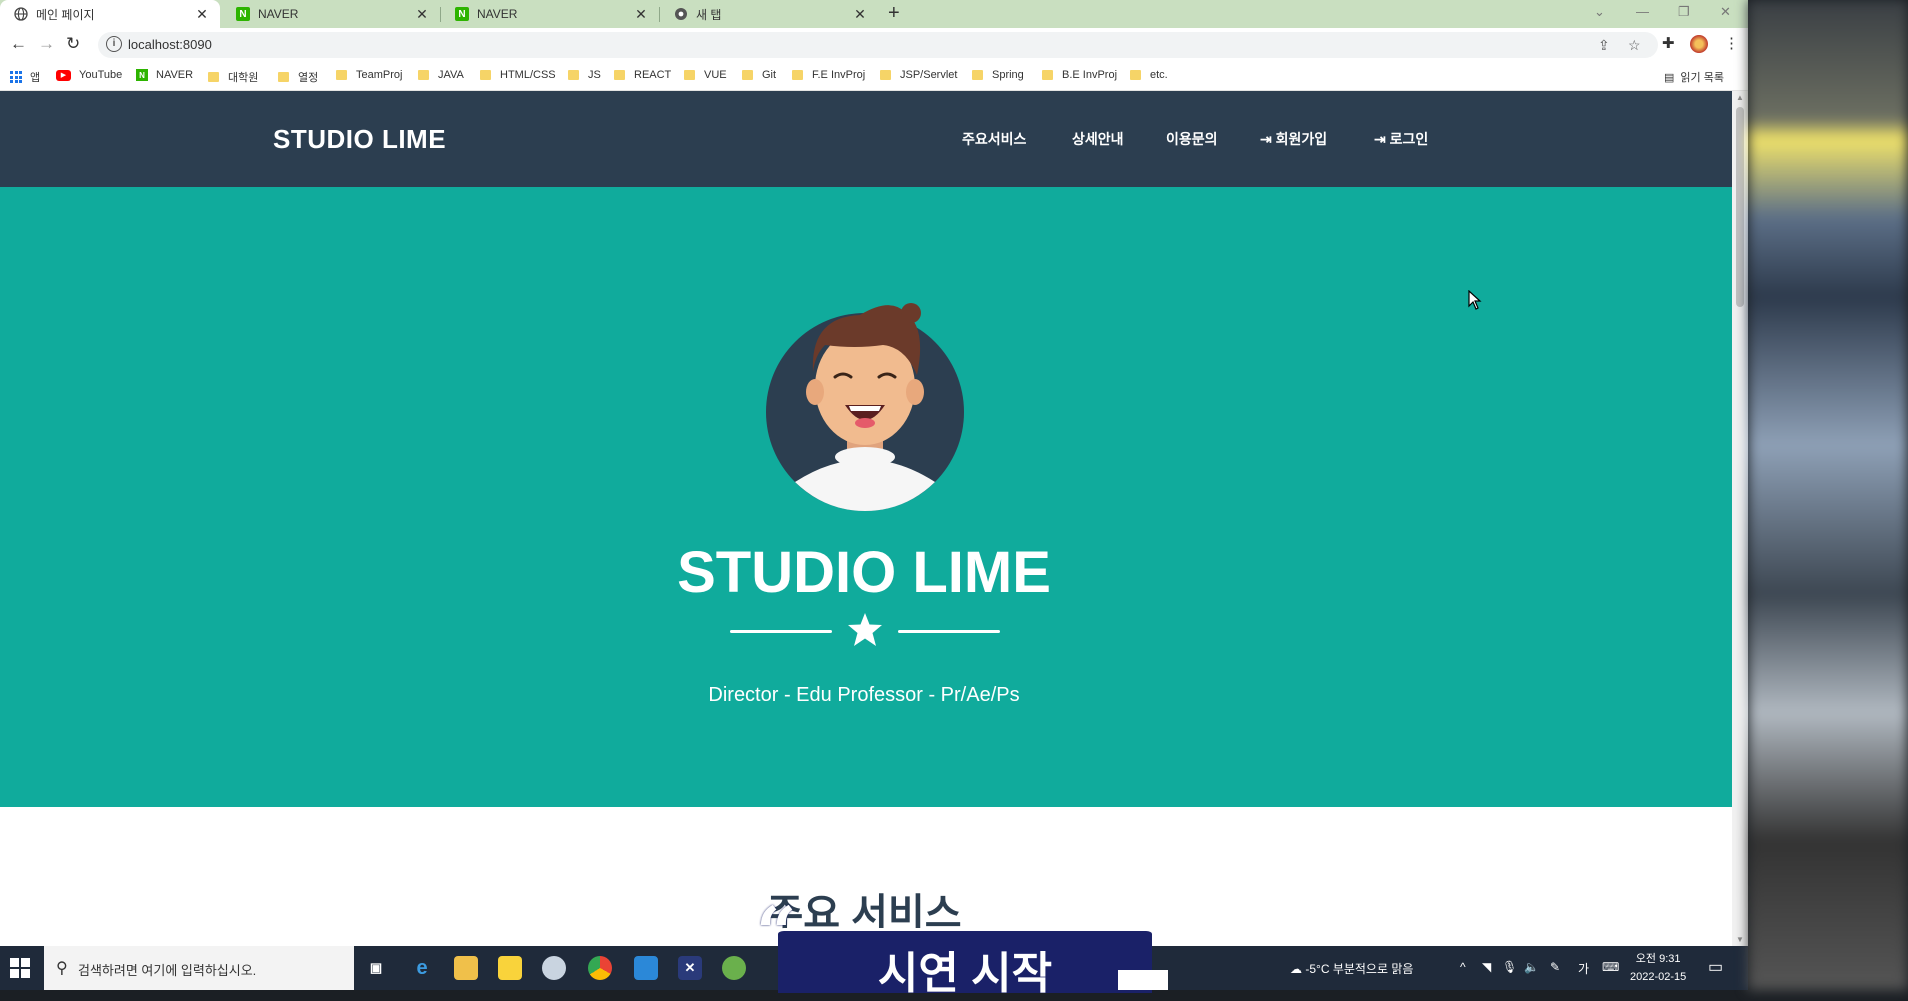 The width and height of the screenshot is (1908, 1001). I want to click on notification-icon: ▭, so click(1715, 967).